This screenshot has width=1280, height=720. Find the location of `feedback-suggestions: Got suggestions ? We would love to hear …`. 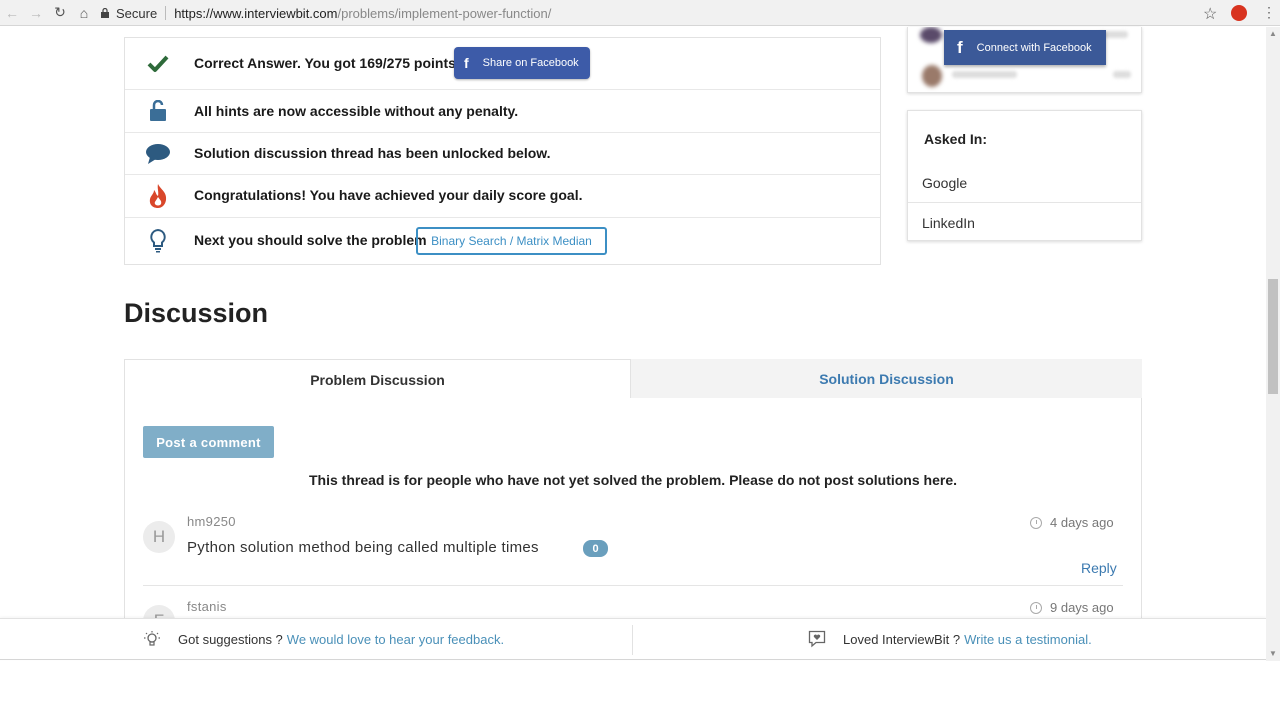

feedback-suggestions: Got suggestions ? We would love to hear … is located at coordinates (323, 639).